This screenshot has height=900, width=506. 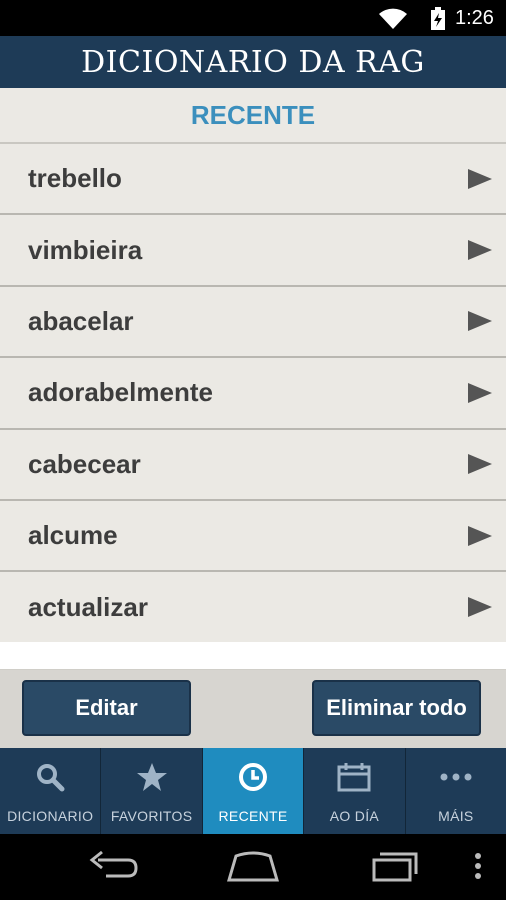 I want to click on tab-label: RECENTE, so click(x=253, y=816).